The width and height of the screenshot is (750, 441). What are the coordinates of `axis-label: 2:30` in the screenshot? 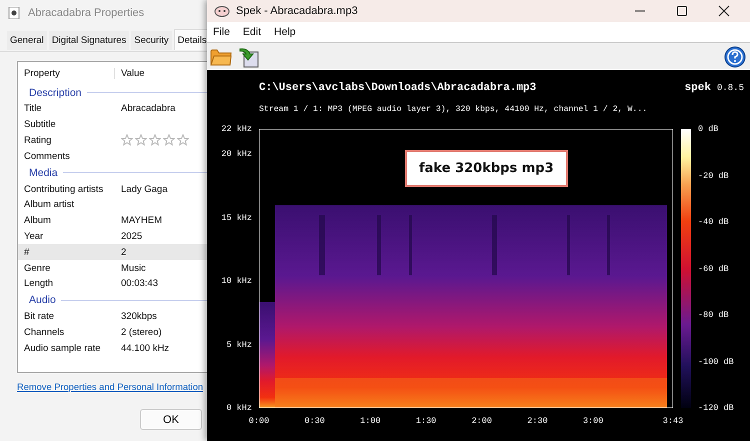 It's located at (537, 421).